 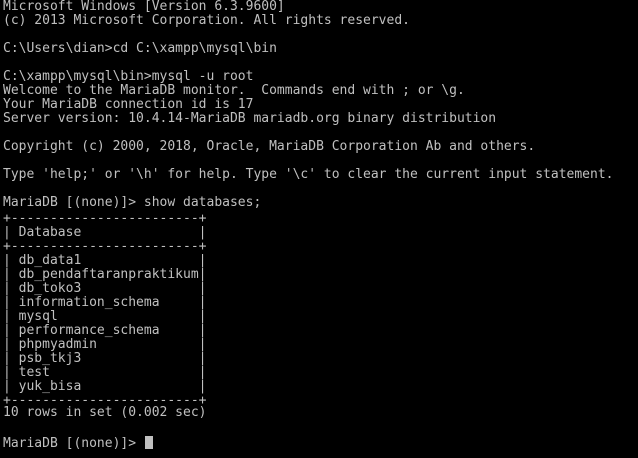 I want to click on table-row: | performance_schema |, so click(x=105, y=330).